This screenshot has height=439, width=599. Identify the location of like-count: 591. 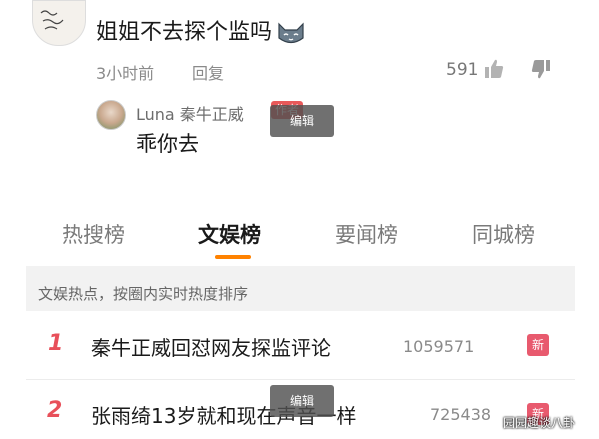
(462, 70).